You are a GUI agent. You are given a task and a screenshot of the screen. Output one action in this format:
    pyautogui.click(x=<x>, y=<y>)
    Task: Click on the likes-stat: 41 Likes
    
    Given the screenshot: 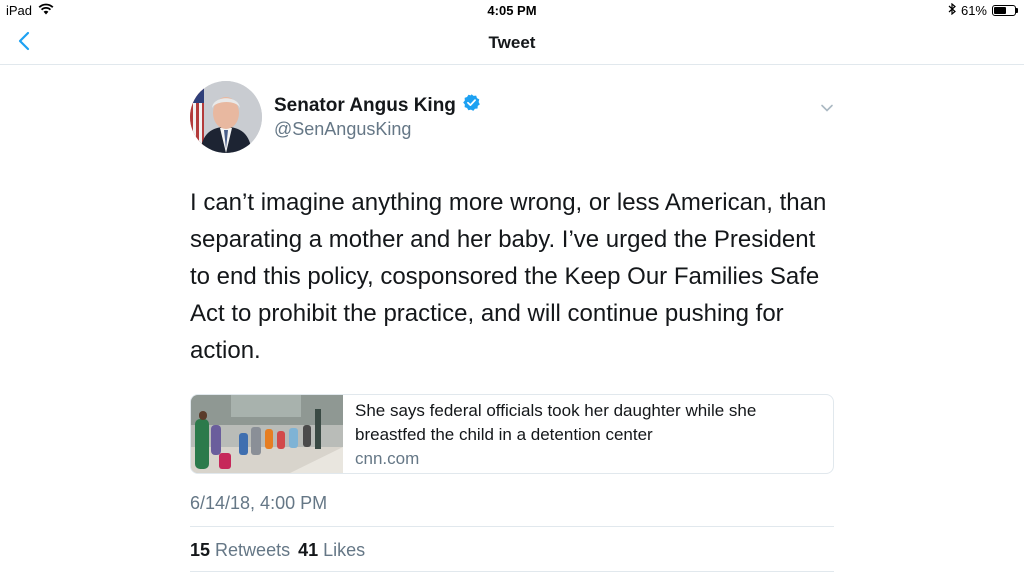 What is the action you would take?
    pyautogui.click(x=331, y=550)
    